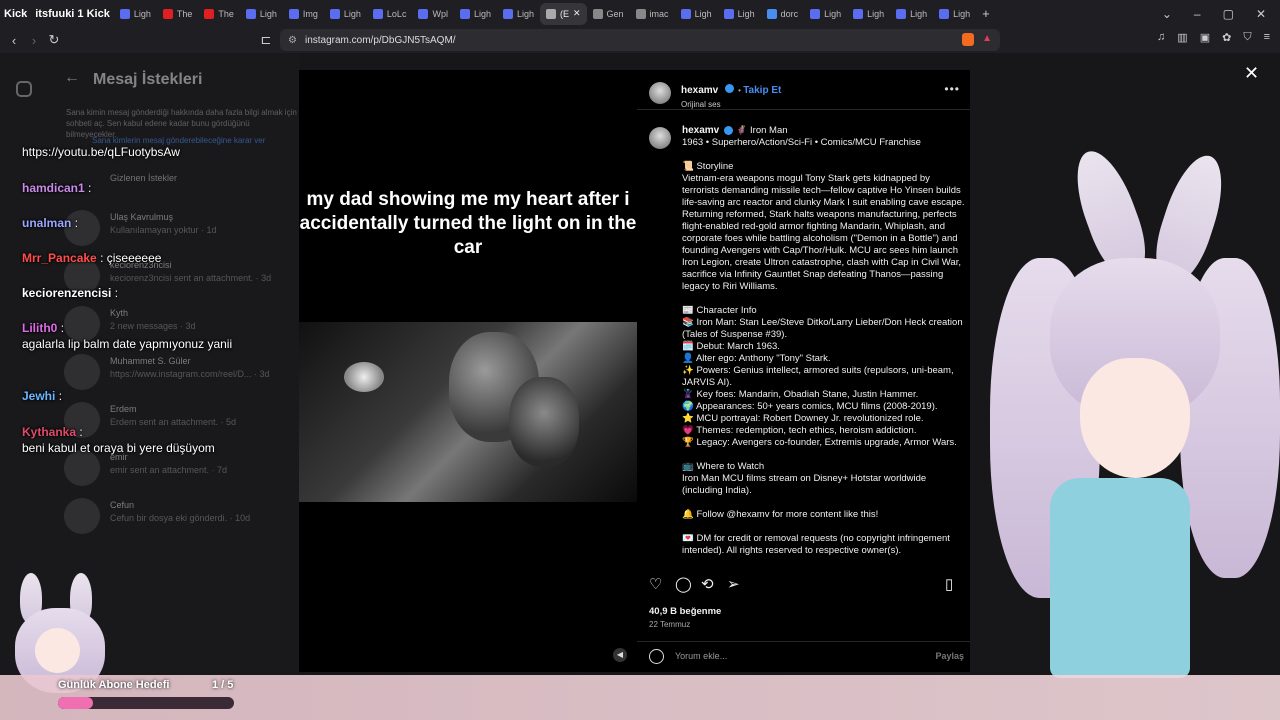 This screenshot has width=1280, height=720. What do you see at coordinates (1182, 37) in the screenshot?
I see `sidebar-icon: ▥` at bounding box center [1182, 37].